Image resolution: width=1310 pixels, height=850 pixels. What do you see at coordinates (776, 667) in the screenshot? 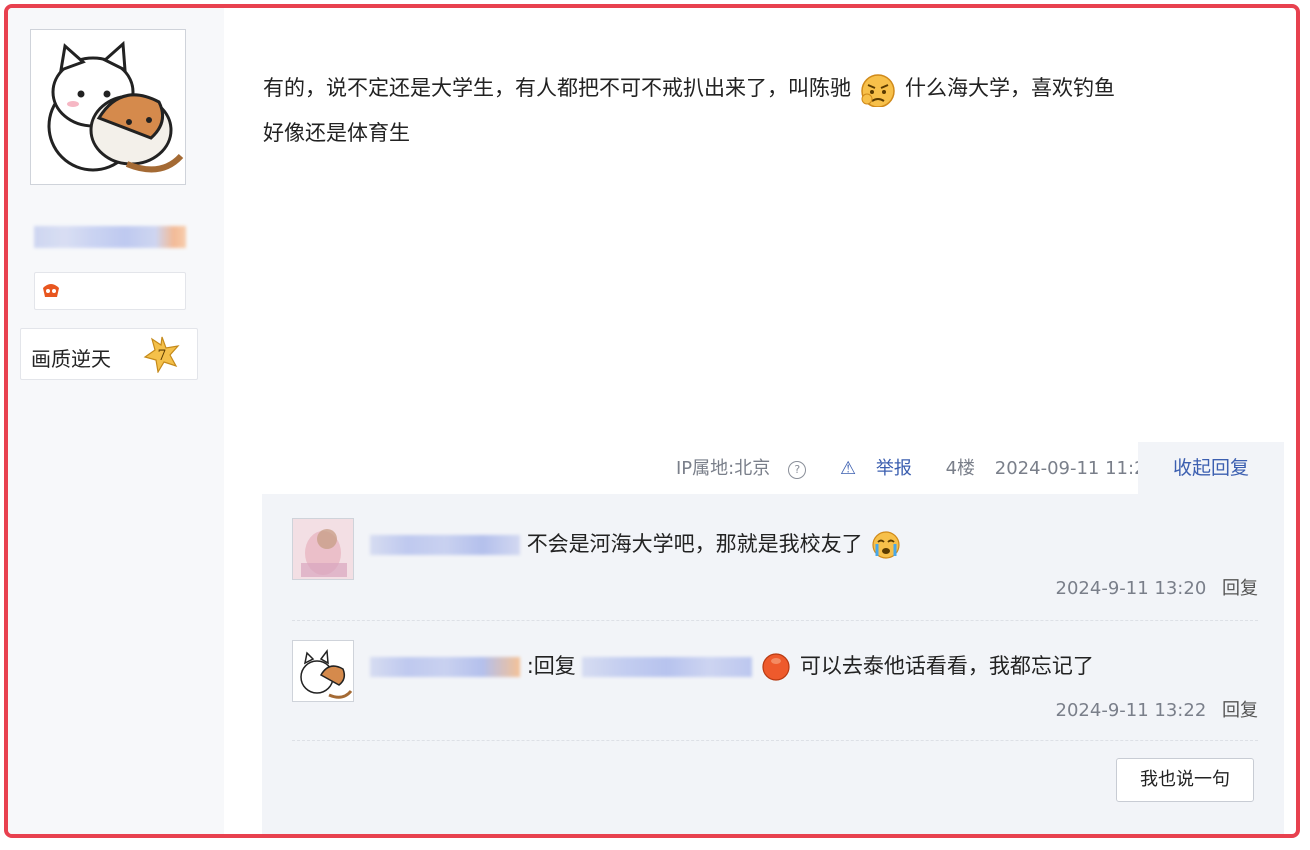
I see `orange-face-icon` at bounding box center [776, 667].